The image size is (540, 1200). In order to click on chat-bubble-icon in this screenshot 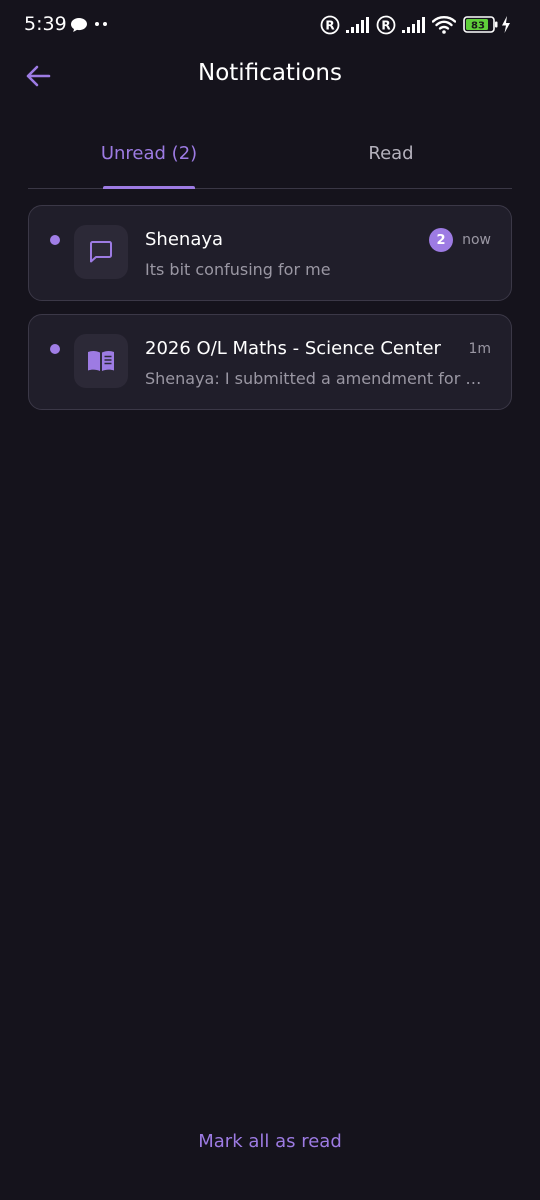, I will do `click(79, 25)`.